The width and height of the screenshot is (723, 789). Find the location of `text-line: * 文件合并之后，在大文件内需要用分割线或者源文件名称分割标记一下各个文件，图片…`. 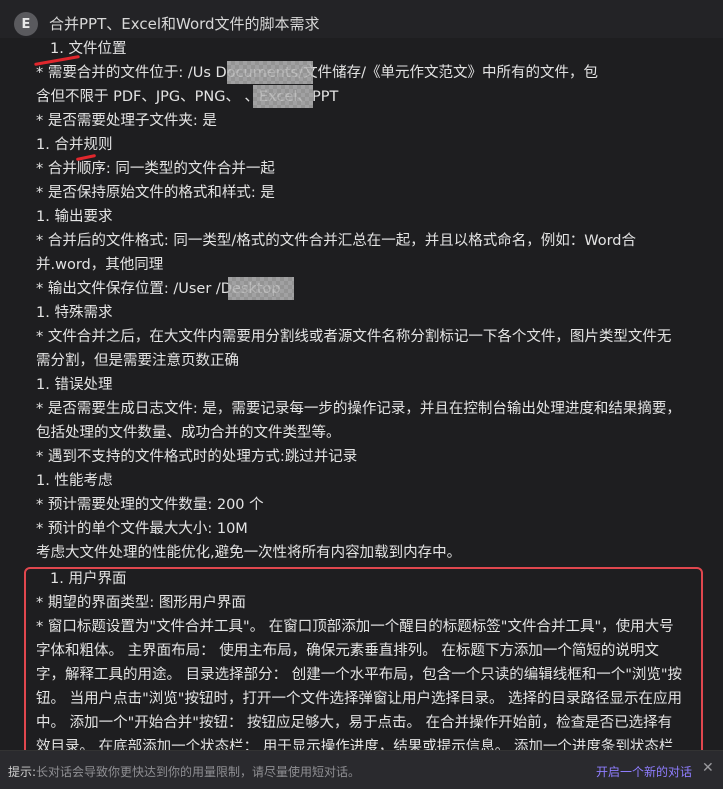

text-line: * 文件合并之后，在大文件内需要用分割线或者源文件名称分割标记一下各个文件，图片… is located at coordinates (354, 337).